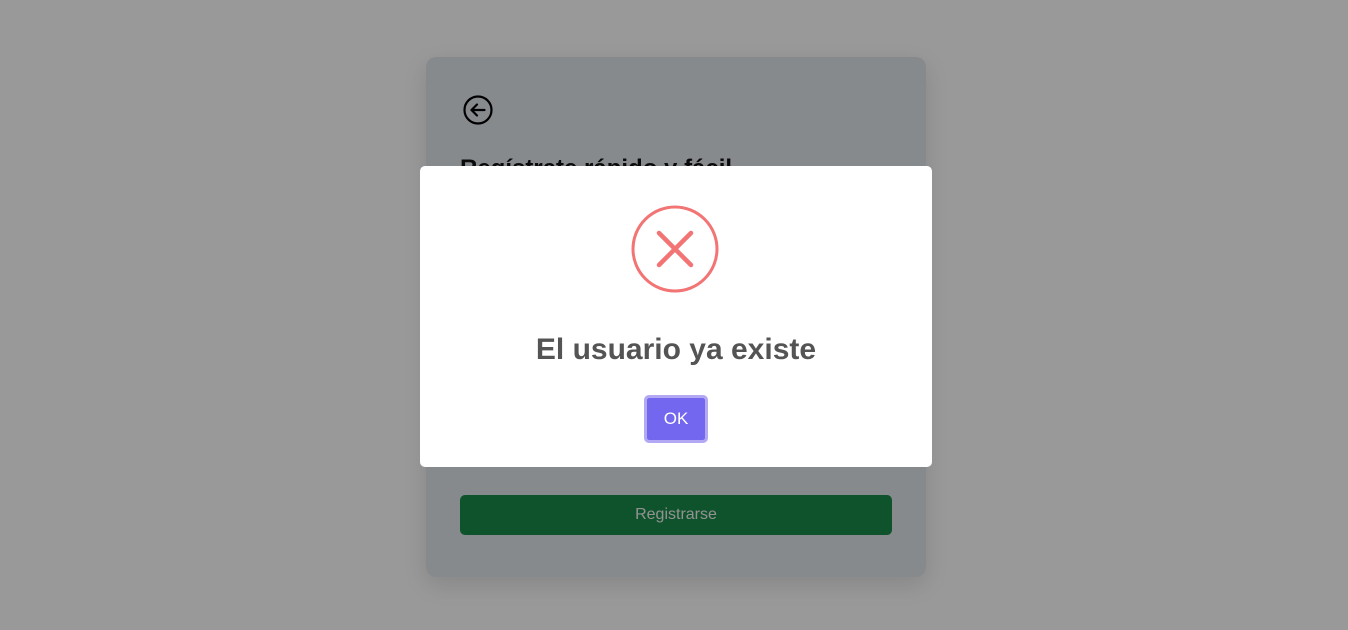 The height and width of the screenshot is (630, 1348). I want to click on ok-button-label: OK, so click(676, 419).